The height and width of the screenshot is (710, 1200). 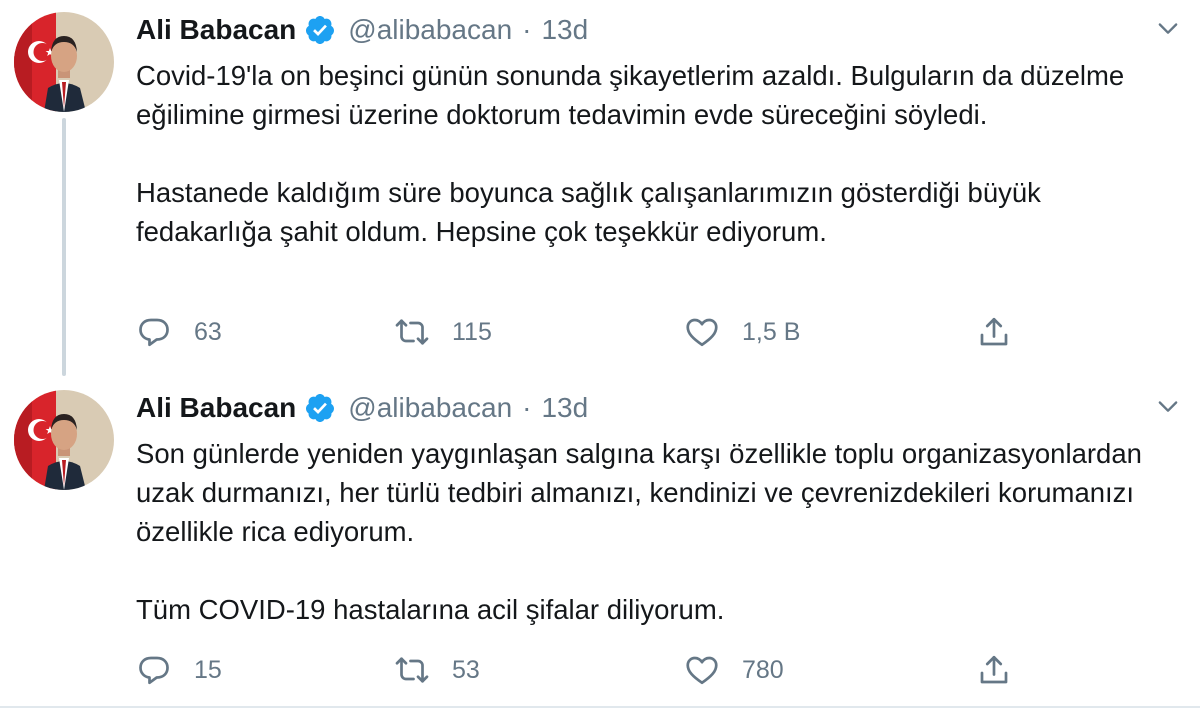 I want to click on thread-connector, so click(x=64, y=247).